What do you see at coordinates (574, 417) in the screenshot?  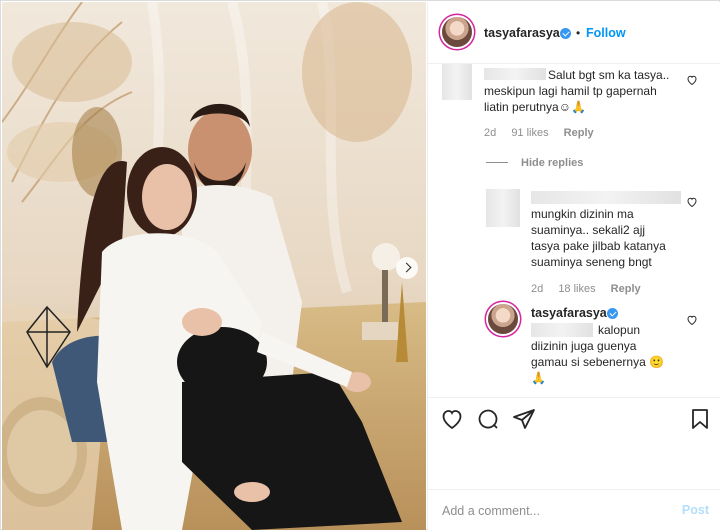 I see `action-bar` at bounding box center [574, 417].